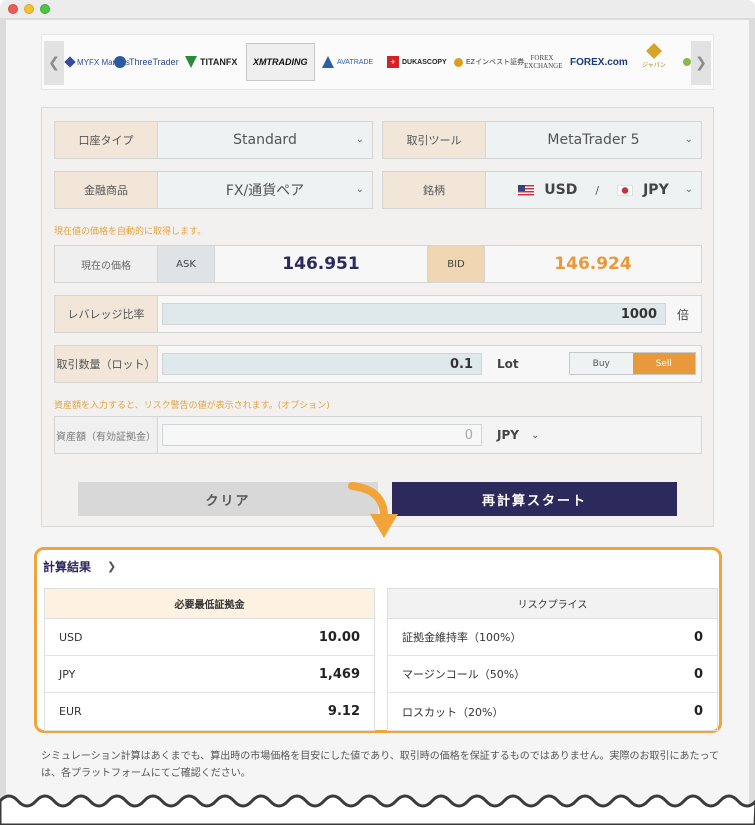  I want to click on japan-broker-logo-icon, so click(654, 51).